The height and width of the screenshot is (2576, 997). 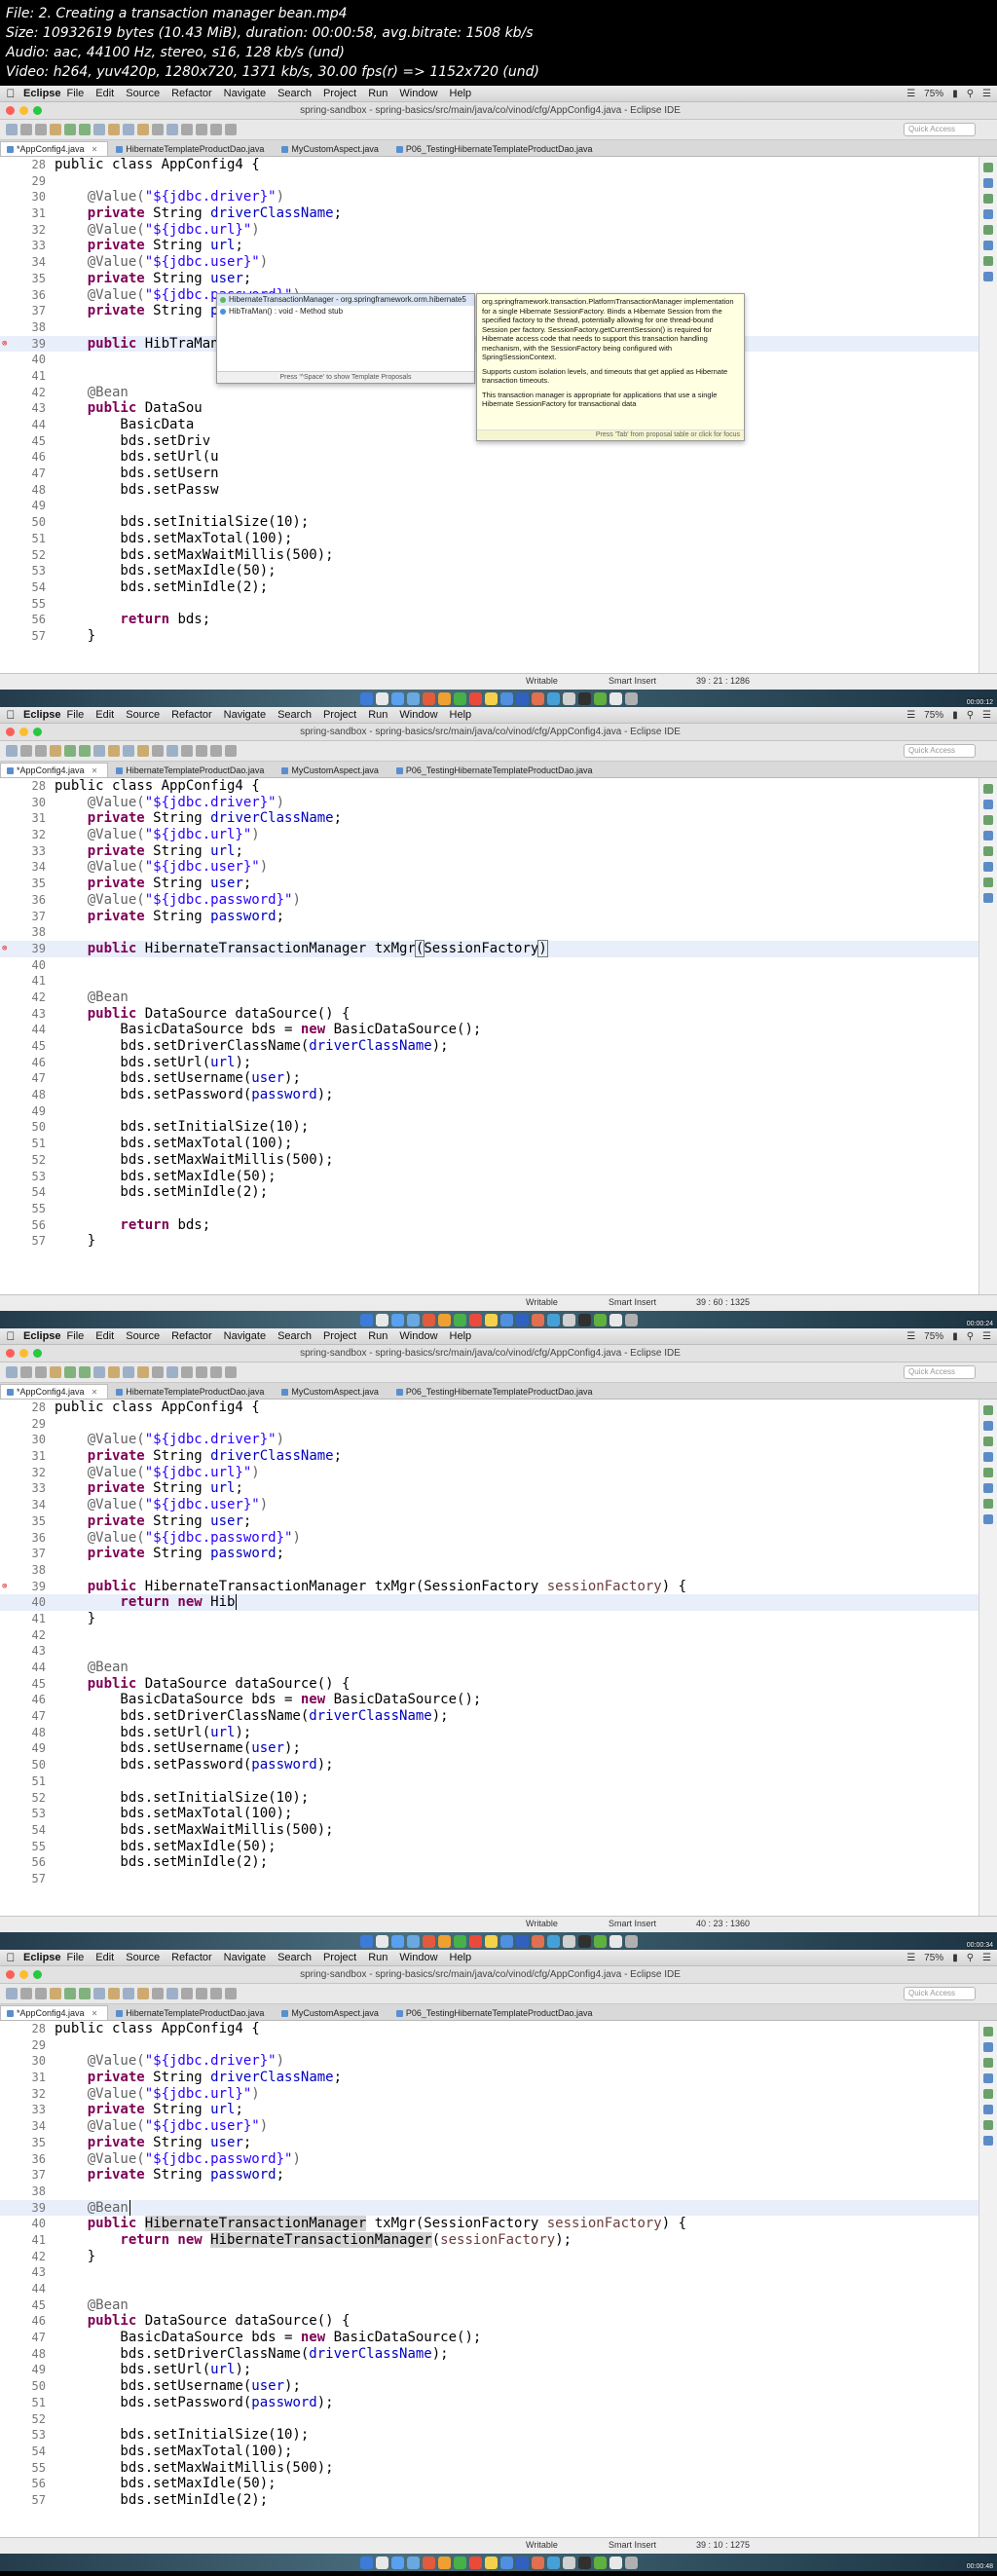 What do you see at coordinates (378, 715) in the screenshot?
I see `menu-run: Run` at bounding box center [378, 715].